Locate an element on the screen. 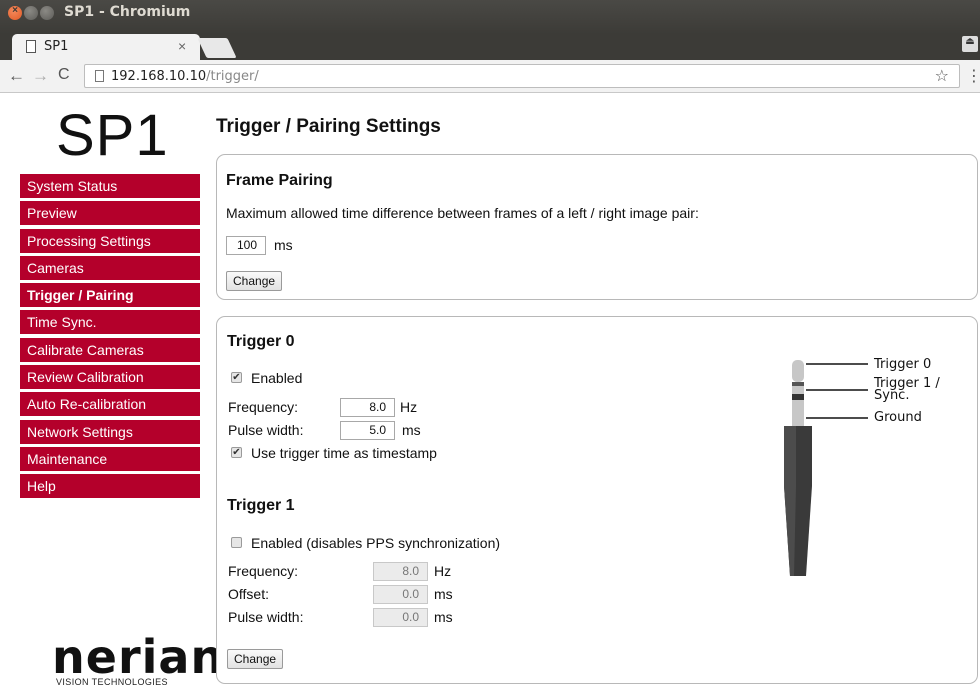  trigger1-pulse-label: Pulse width: is located at coordinates (266, 617).